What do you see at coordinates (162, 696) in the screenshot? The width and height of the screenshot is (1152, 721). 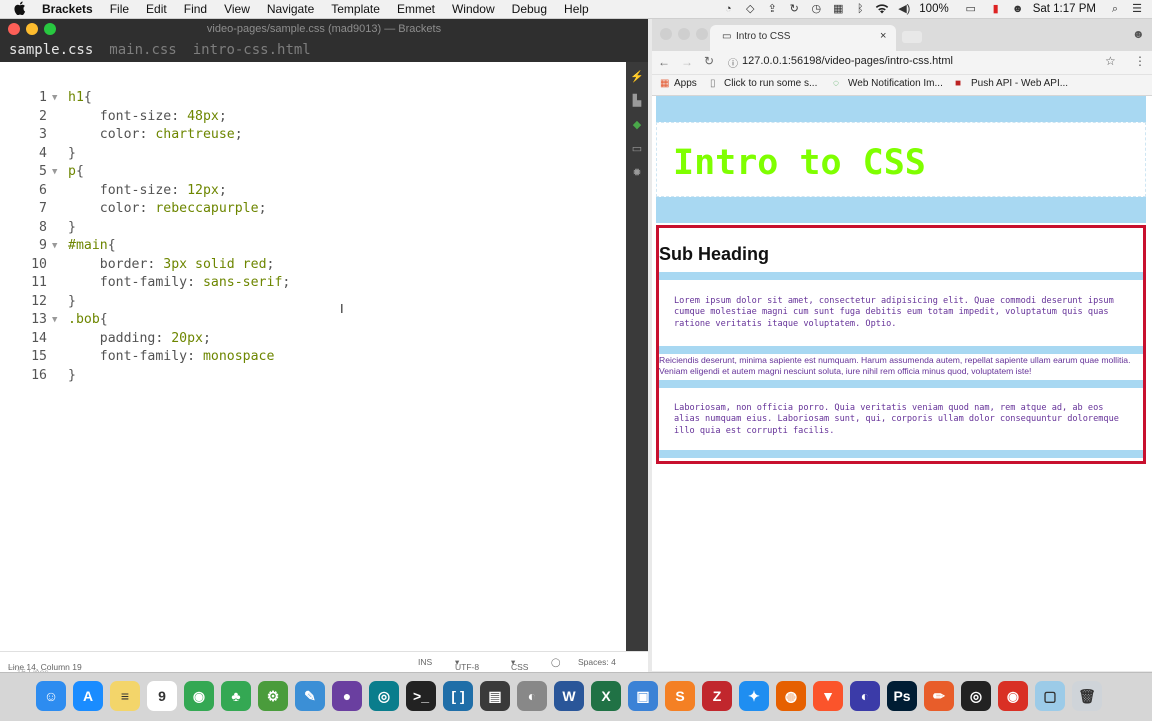 I see `dock-calendar-icon: 9` at bounding box center [162, 696].